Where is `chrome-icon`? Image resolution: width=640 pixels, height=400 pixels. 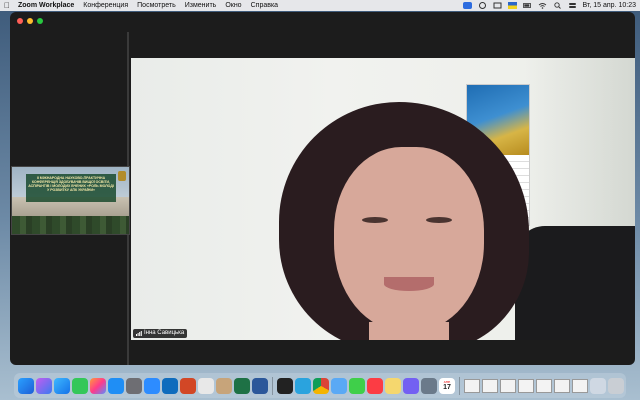
chrome-icon is located at coordinates (321, 385).